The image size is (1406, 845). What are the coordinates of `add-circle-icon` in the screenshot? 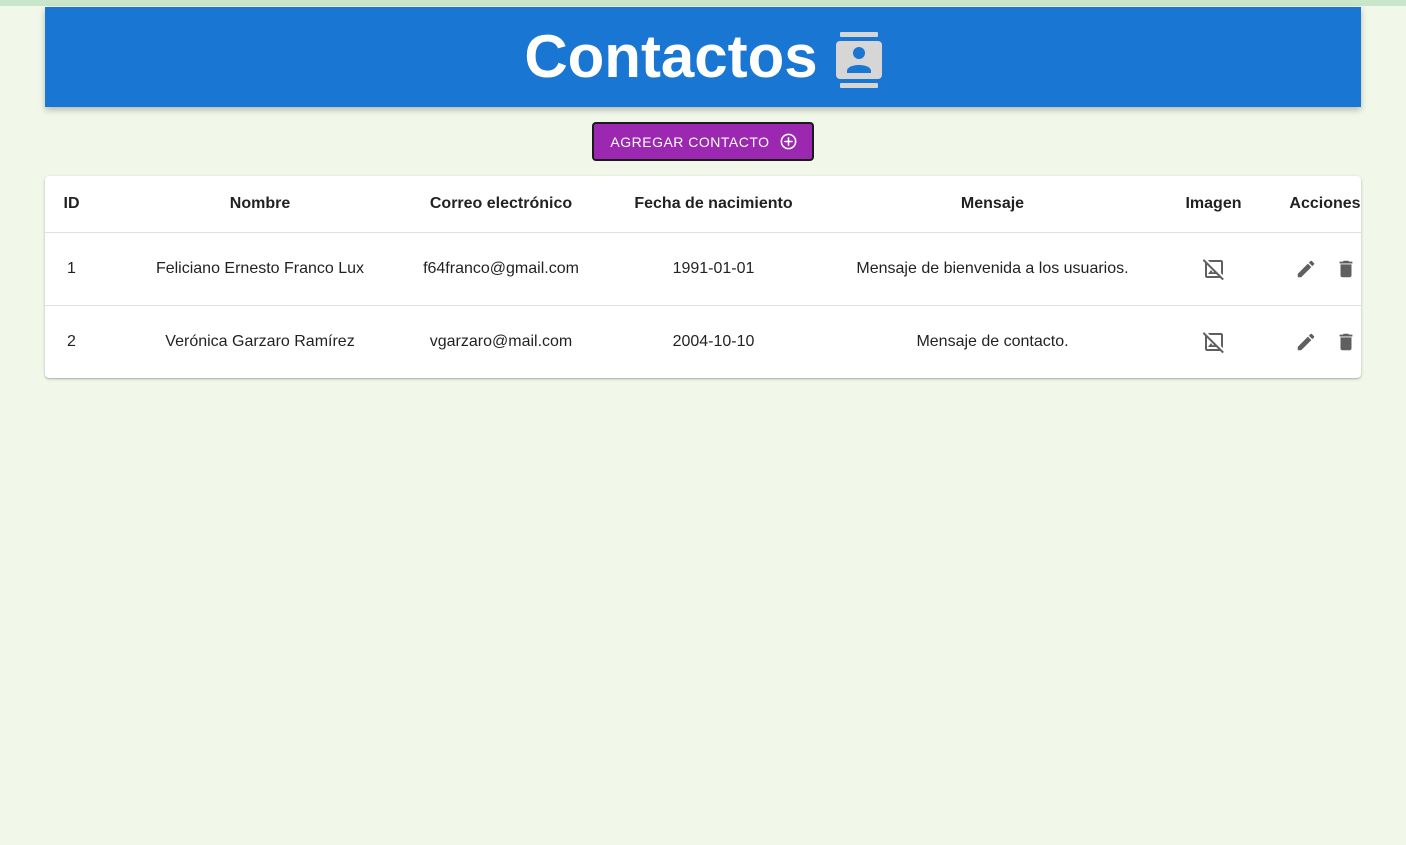 It's located at (788, 141).